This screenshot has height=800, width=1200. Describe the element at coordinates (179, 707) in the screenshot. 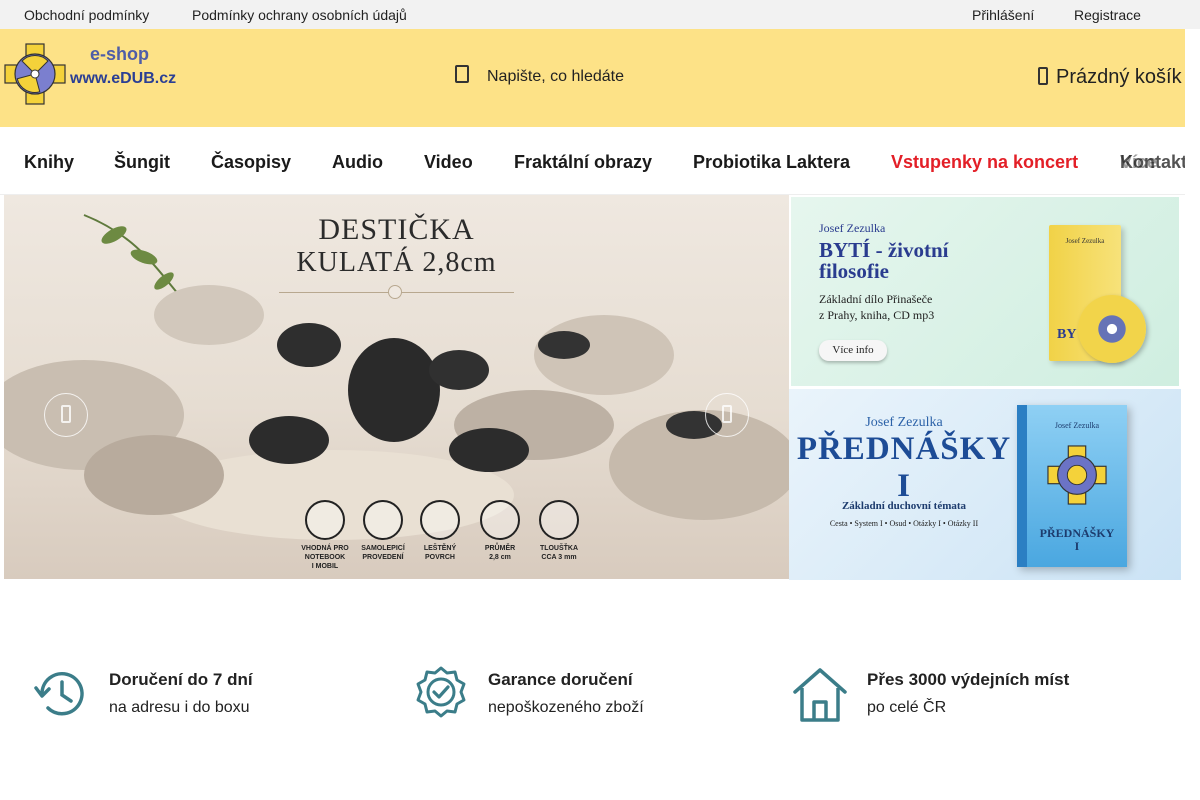

I see `benefit-subtitle: na adresu i do boxu` at that location.